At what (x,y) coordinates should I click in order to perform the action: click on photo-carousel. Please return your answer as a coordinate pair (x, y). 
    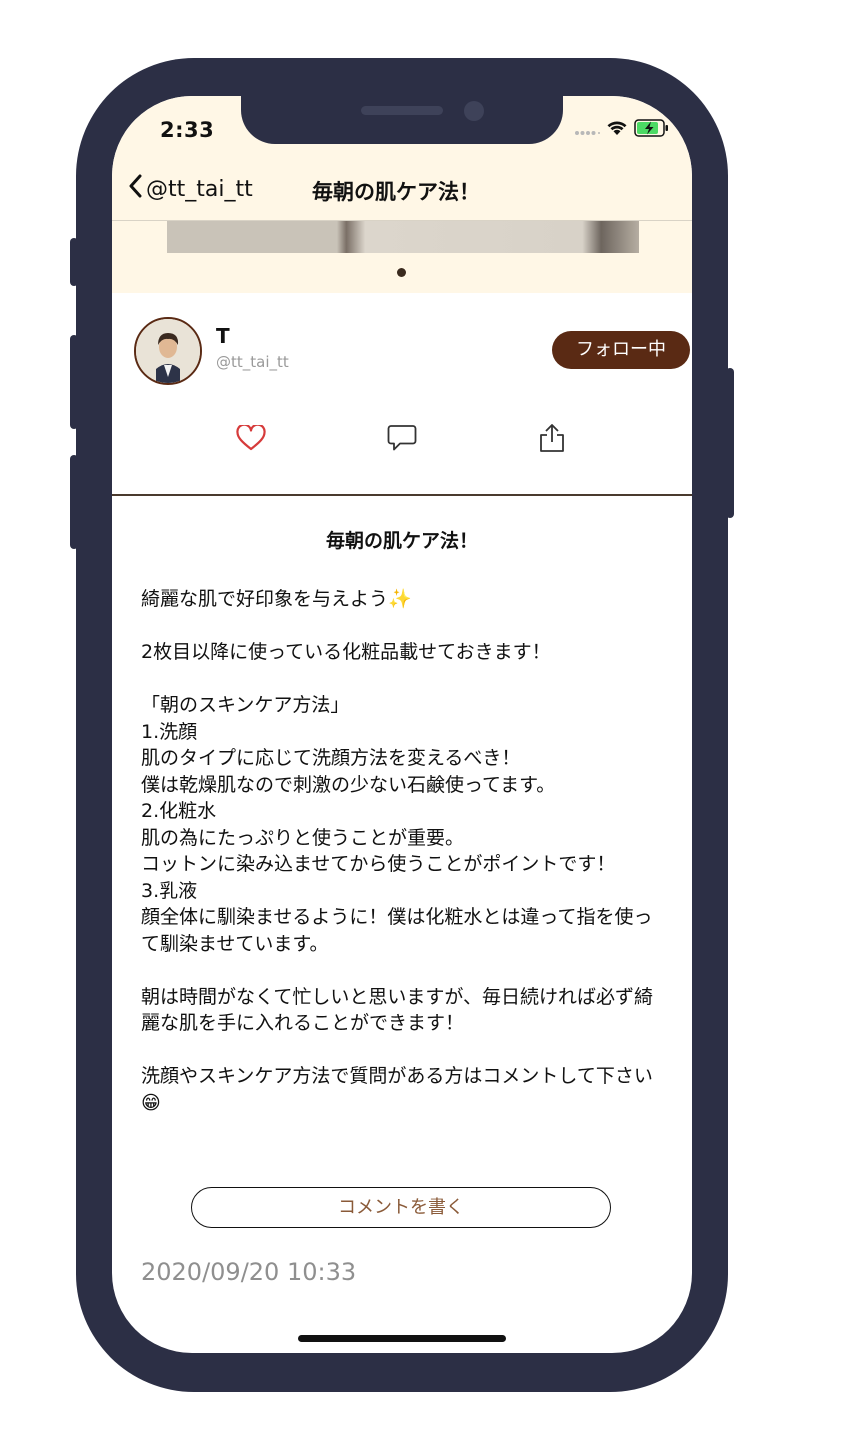
    Looking at the image, I should click on (402, 237).